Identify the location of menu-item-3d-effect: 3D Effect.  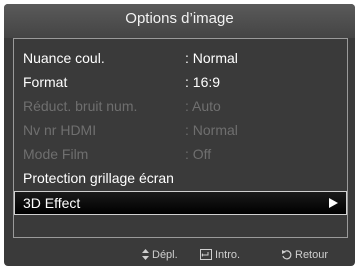
(180, 203).